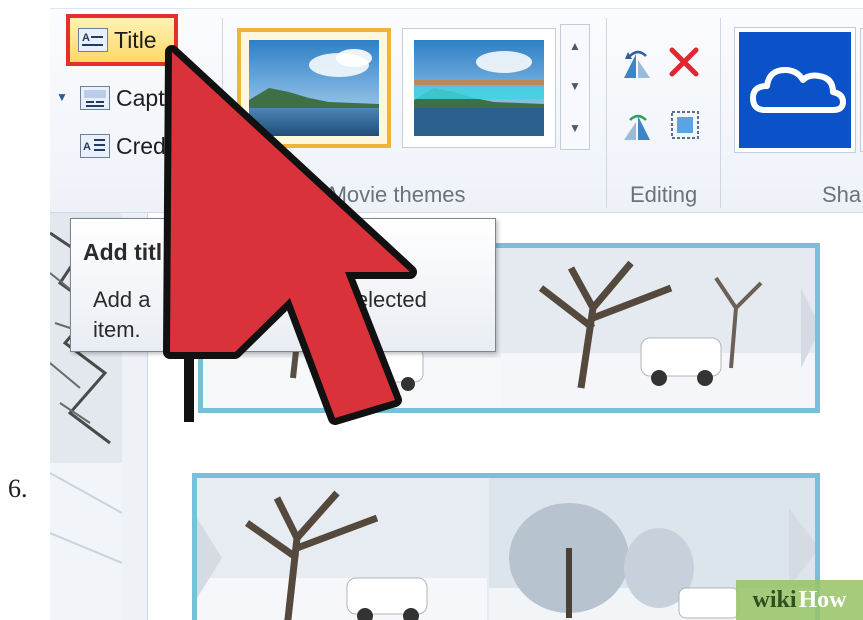  I want to click on wikihow-watermark: wiki How, so click(799, 600).